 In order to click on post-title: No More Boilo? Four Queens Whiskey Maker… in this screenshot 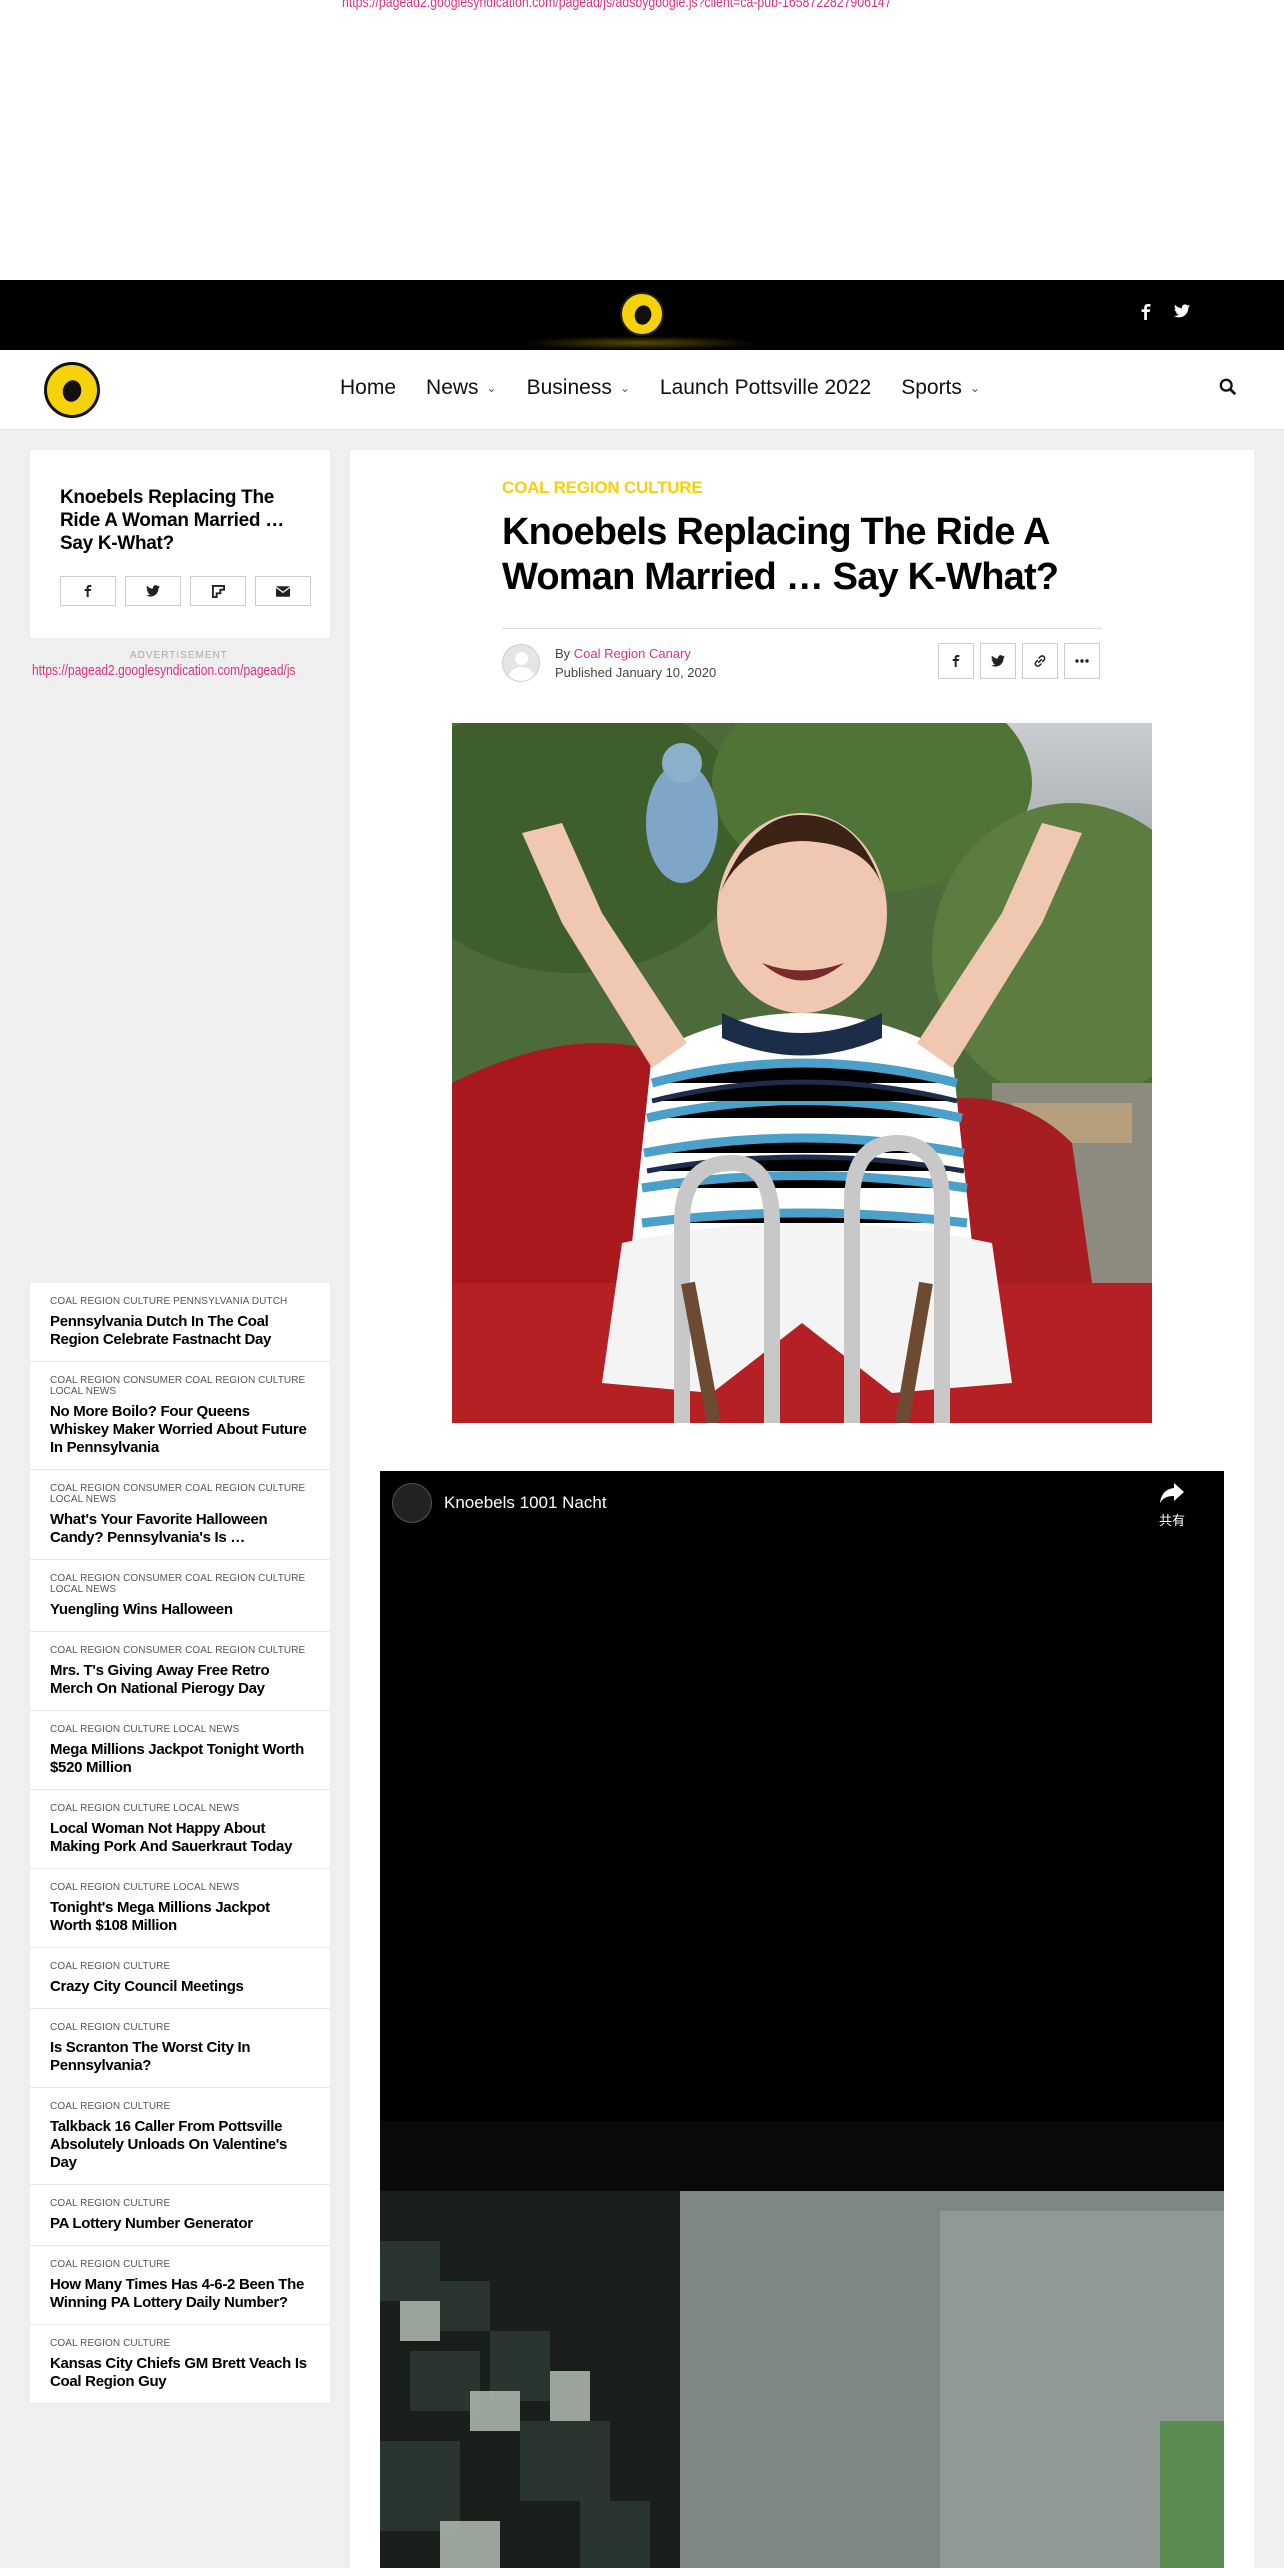, I will do `click(180, 1430)`.